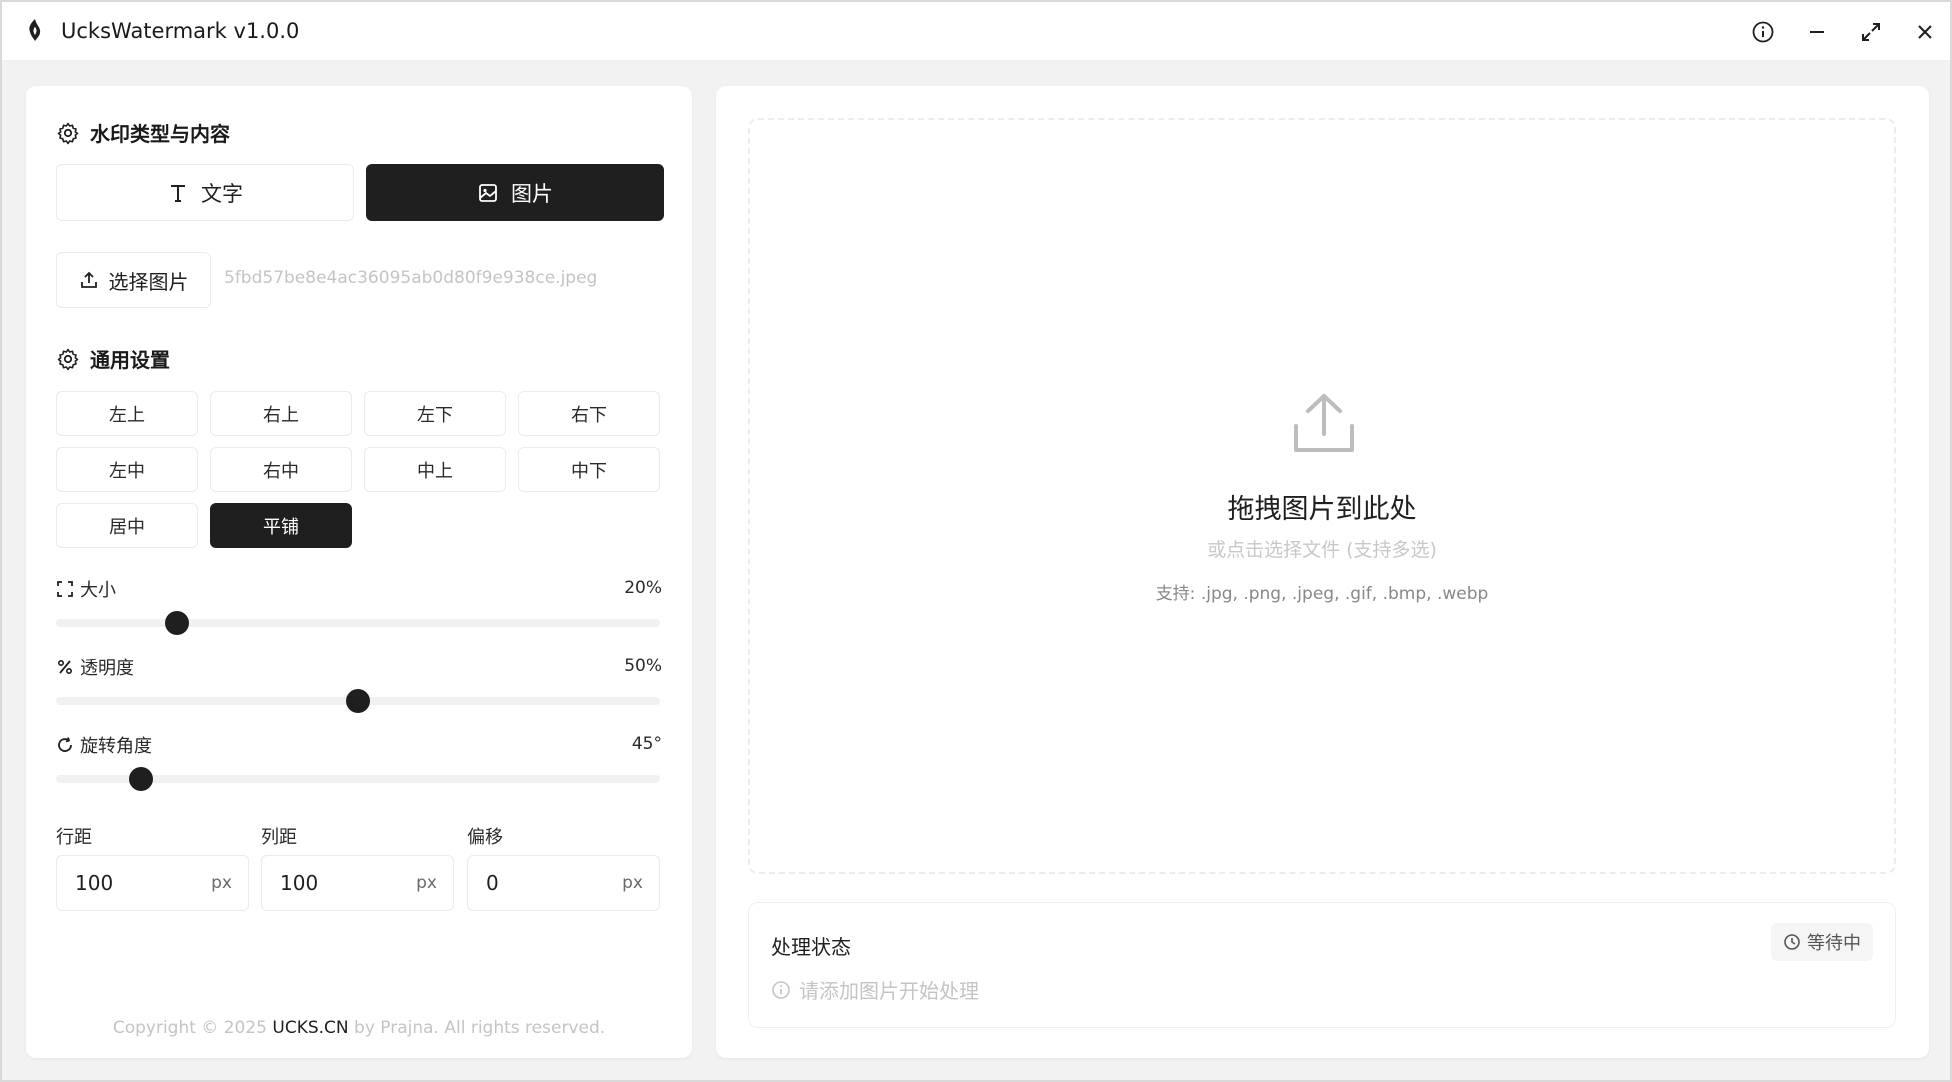 This screenshot has height=1082, width=1952. What do you see at coordinates (411, 278) in the screenshot?
I see `selected-file-name: 5fbd57be8e4ac36095ab0d80f9e938ce.jpeg` at bounding box center [411, 278].